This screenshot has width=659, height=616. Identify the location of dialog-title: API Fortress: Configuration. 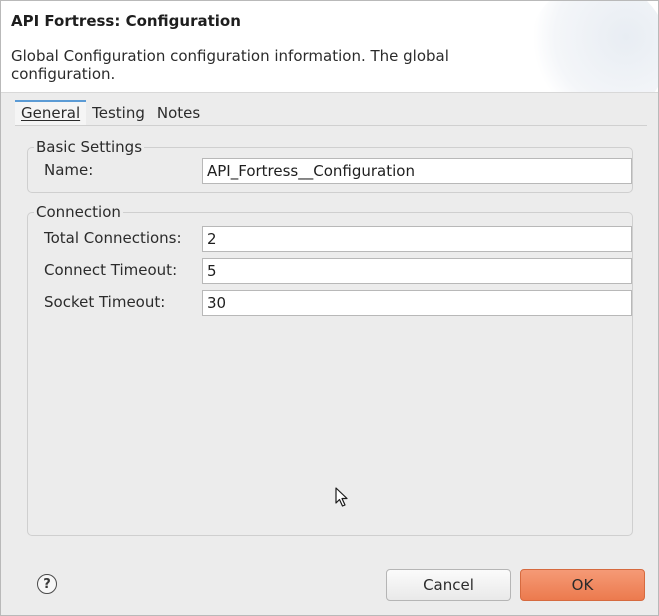
(126, 21).